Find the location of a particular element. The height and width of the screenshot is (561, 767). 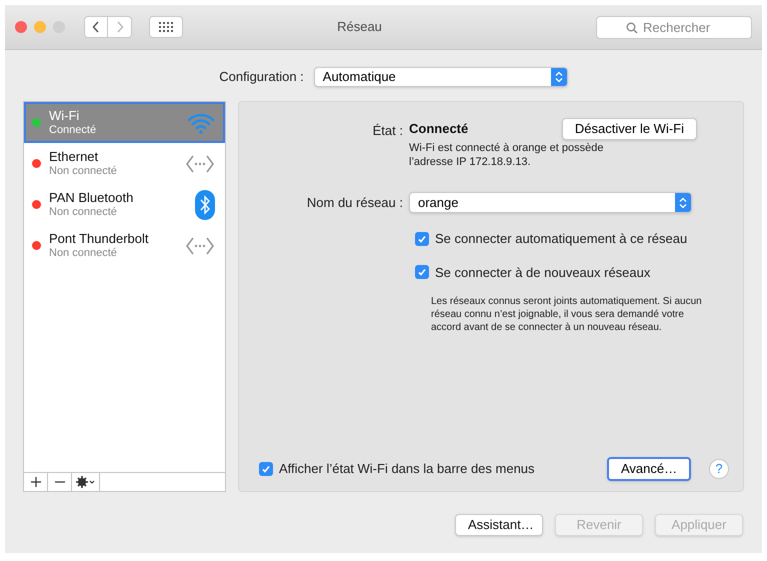

chevron-right-icon is located at coordinates (120, 27).